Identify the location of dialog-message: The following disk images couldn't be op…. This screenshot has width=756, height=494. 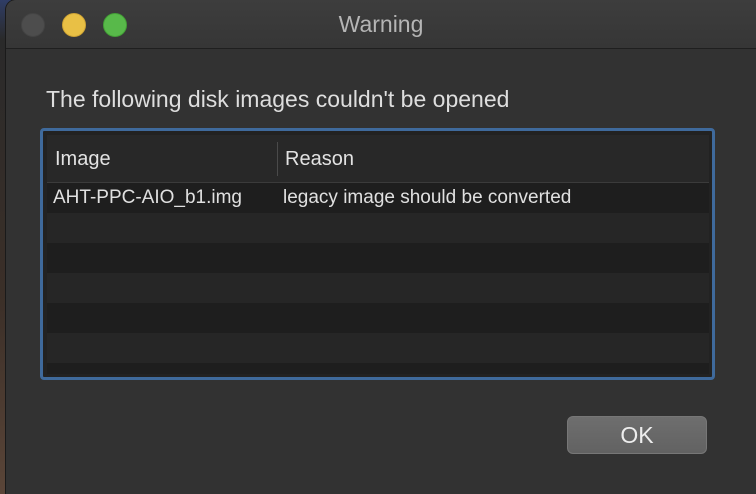
(278, 99).